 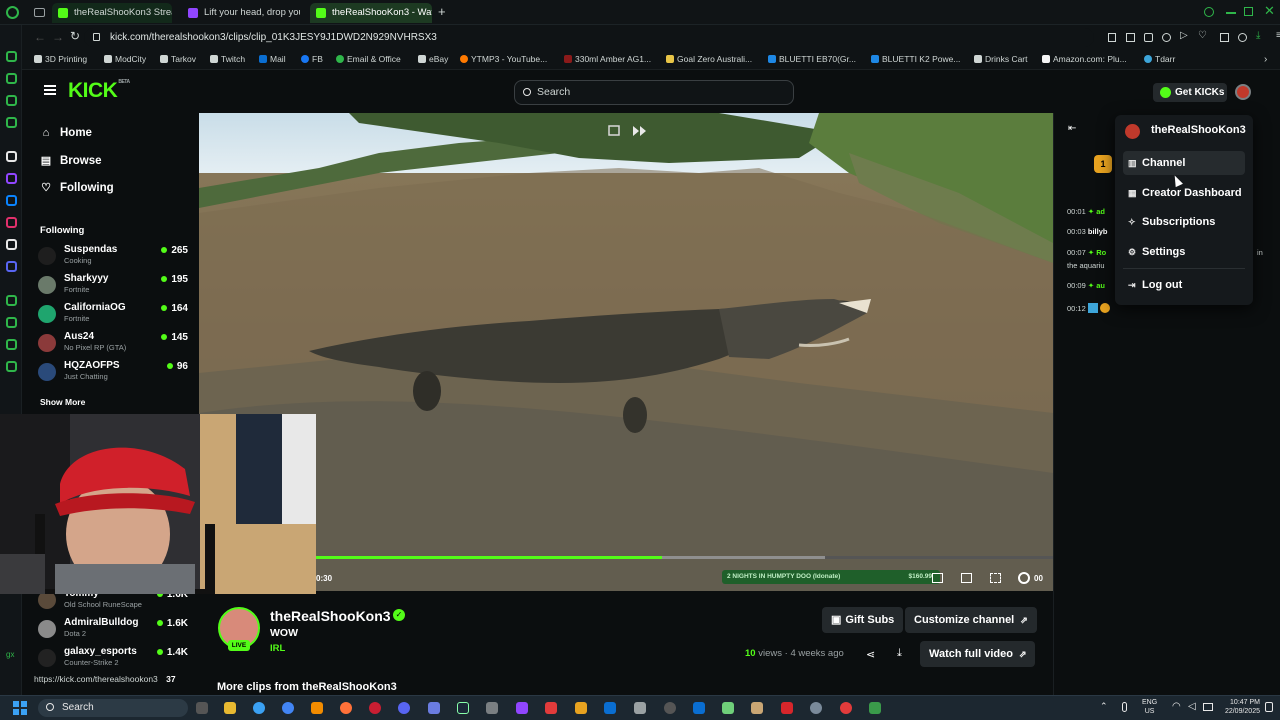 I want to click on leaderboard-badge: 1, so click(x=1103, y=164).